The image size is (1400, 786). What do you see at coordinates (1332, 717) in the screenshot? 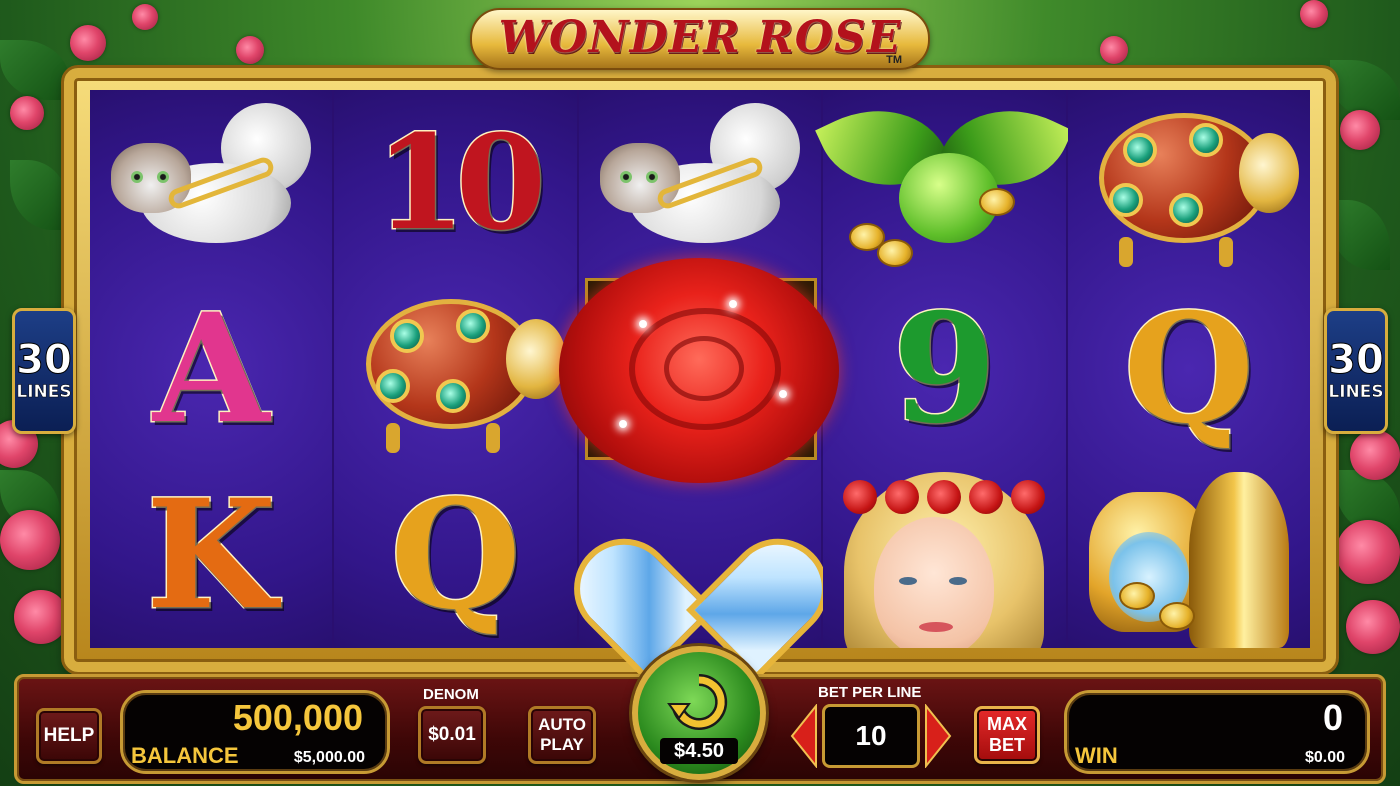
I see `win-credits: 0` at bounding box center [1332, 717].